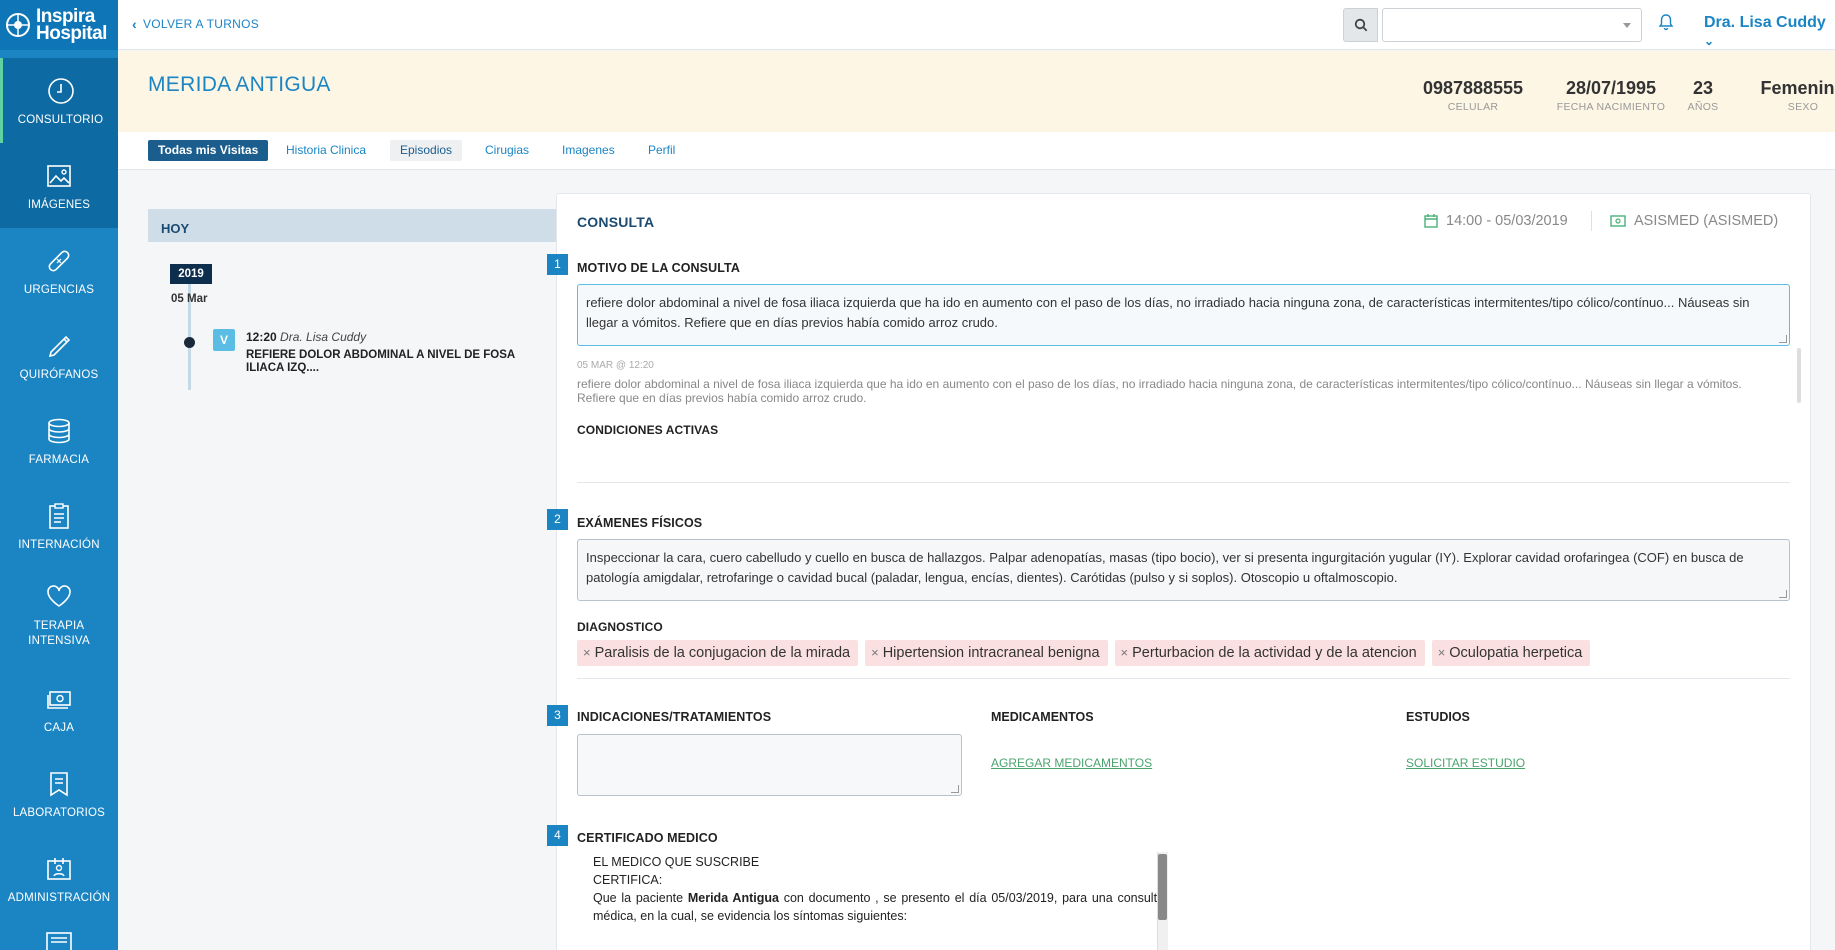 The width and height of the screenshot is (1835, 950). What do you see at coordinates (426, 150) in the screenshot?
I see `tab-episodios: Episodios` at bounding box center [426, 150].